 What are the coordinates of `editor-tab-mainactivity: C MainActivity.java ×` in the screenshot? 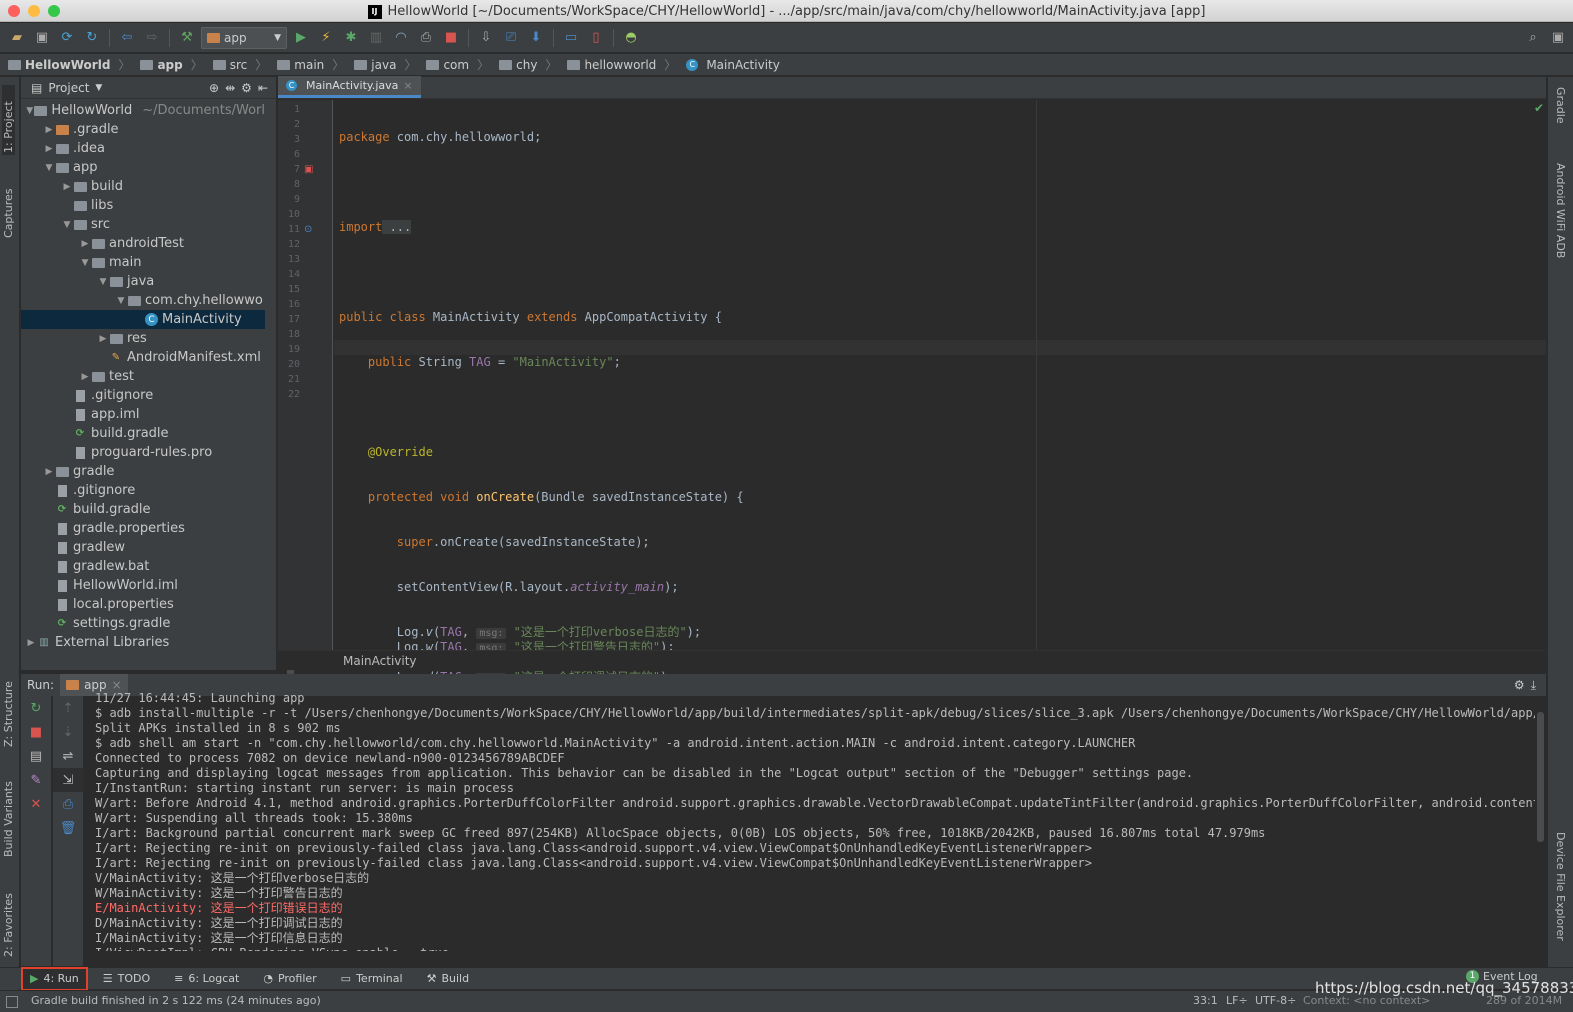 It's located at (349, 87).